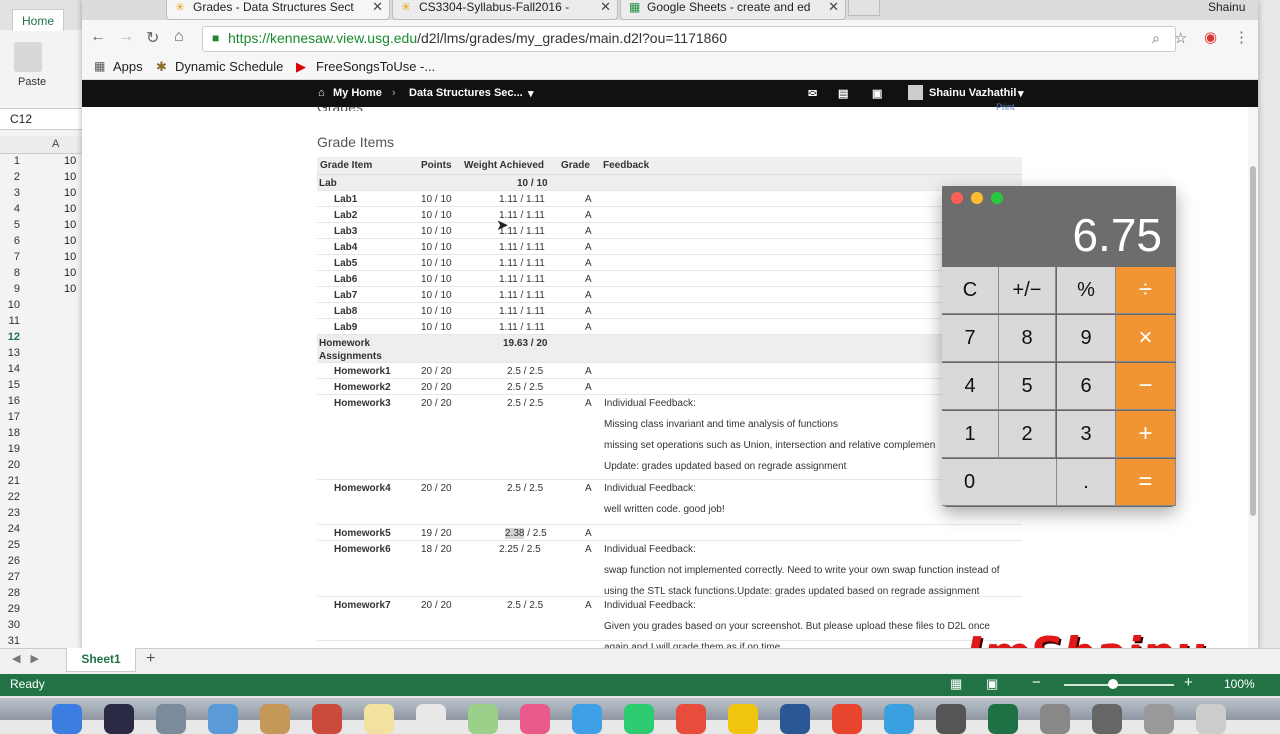  What do you see at coordinates (11, 579) in the screenshot?
I see `row-number: 27` at bounding box center [11, 579].